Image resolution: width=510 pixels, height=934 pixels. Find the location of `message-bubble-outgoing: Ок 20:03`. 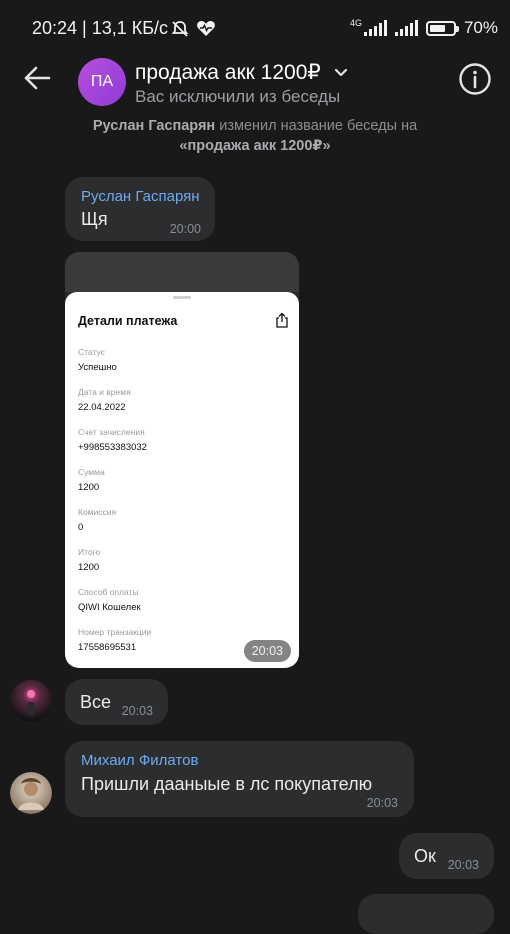

message-bubble-outgoing: Ок 20:03 is located at coordinates (446, 856).